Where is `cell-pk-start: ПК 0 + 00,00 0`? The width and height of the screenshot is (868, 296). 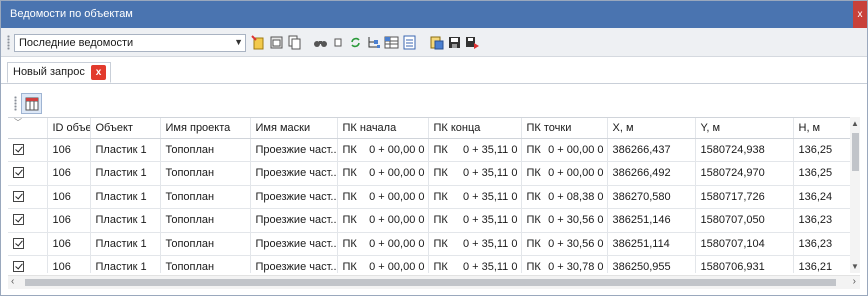
cell-pk-start: ПК 0 + 00,00 0 is located at coordinates (383, 244).